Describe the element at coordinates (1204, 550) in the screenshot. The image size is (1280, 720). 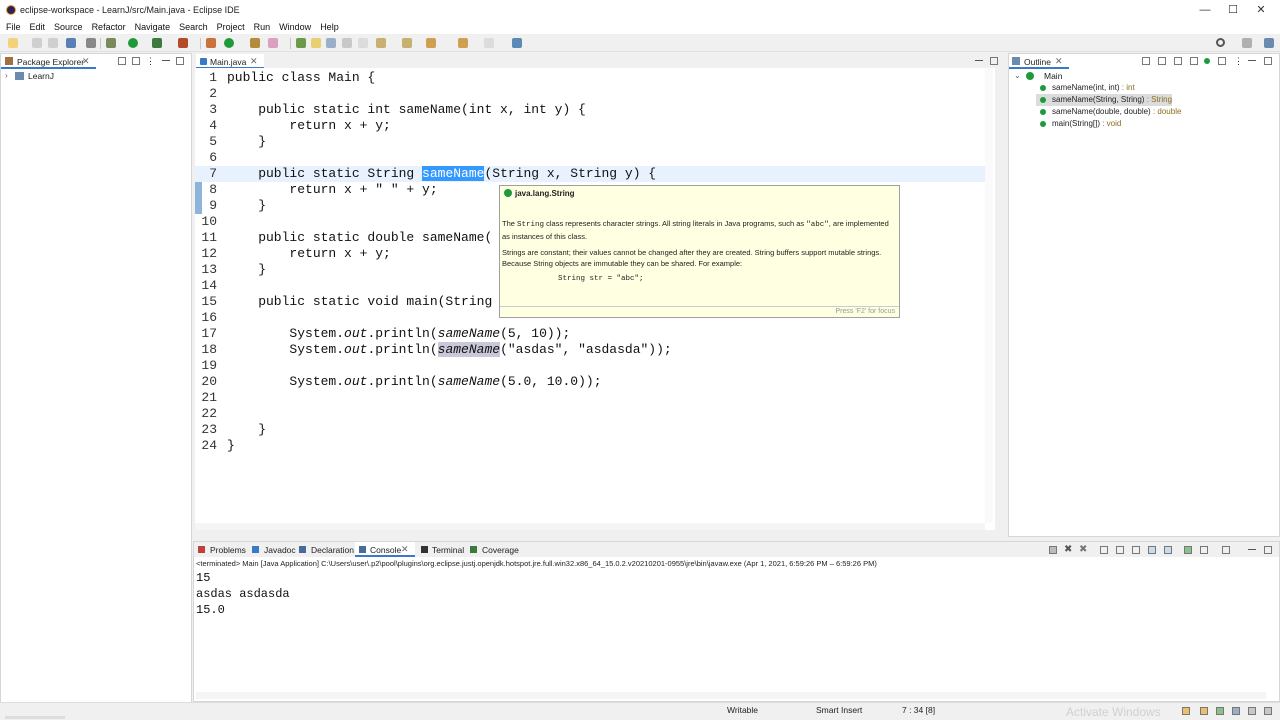
I see `open-console-icon` at that location.